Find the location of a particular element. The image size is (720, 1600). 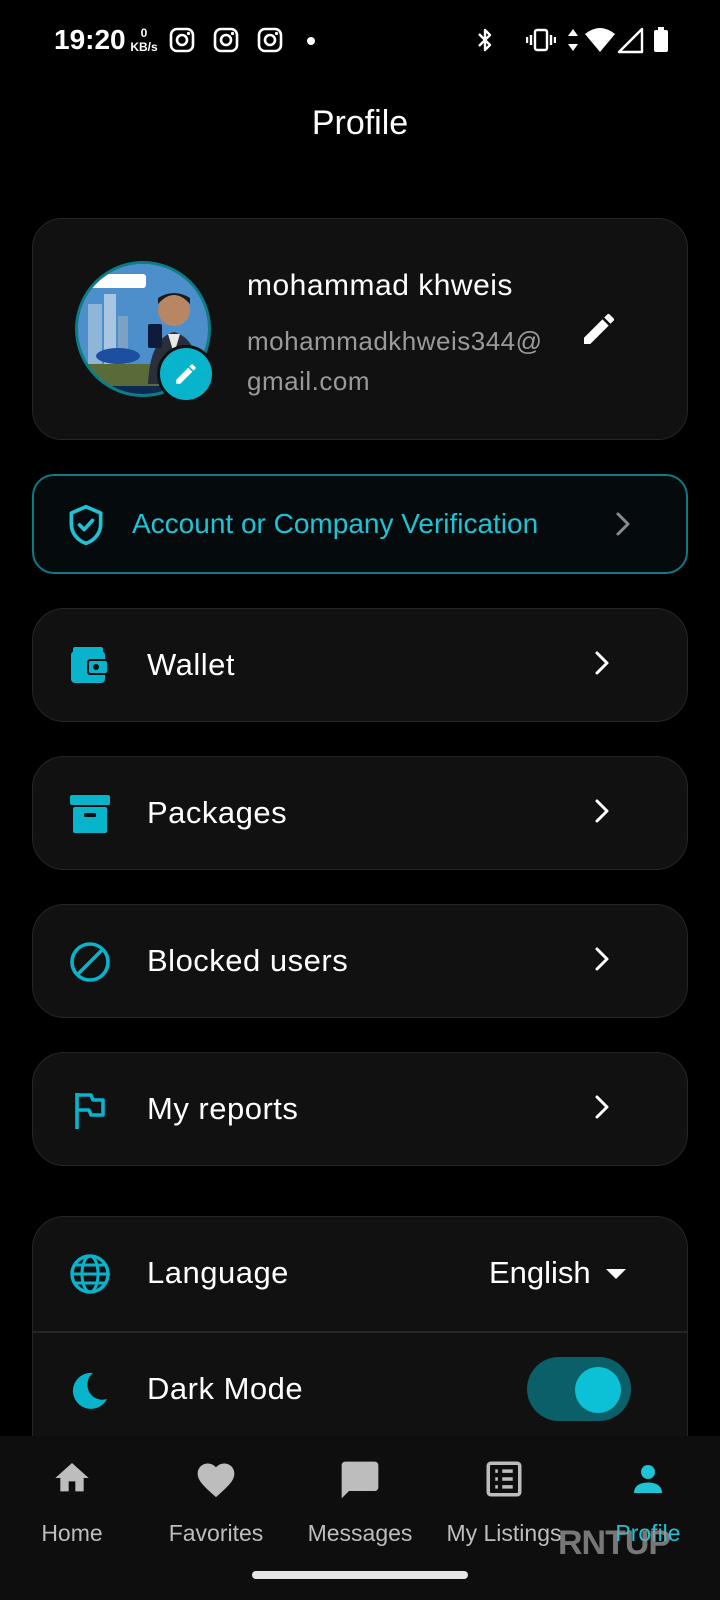

menu-item-label: Packages is located at coordinates (217, 812).